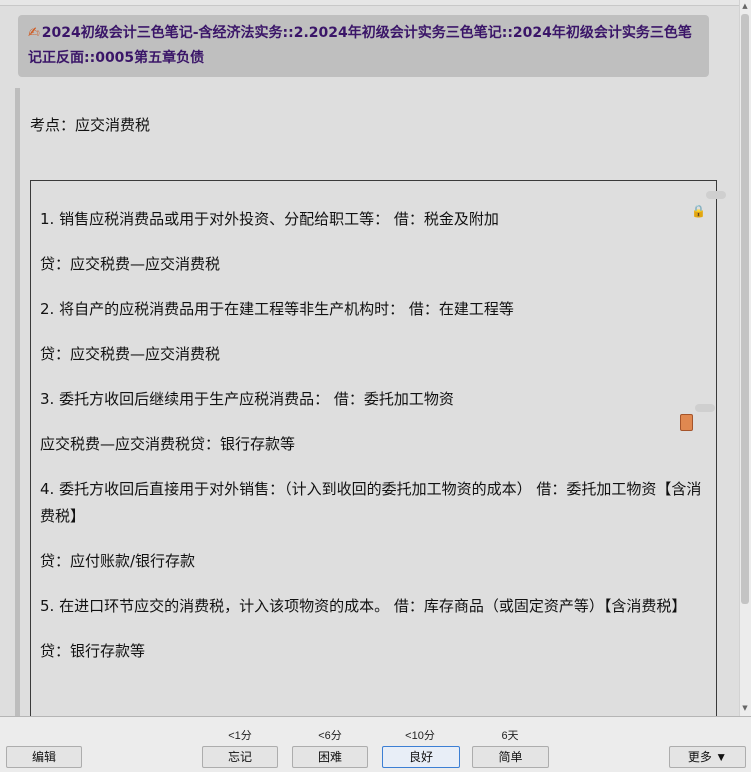 This screenshot has height=772, width=751. What do you see at coordinates (277, 309) in the screenshot?
I see `note-line: 2. 将自产的应税消费品用于在建工程等非生产机构时： 借：在建工程等` at bounding box center [277, 309].